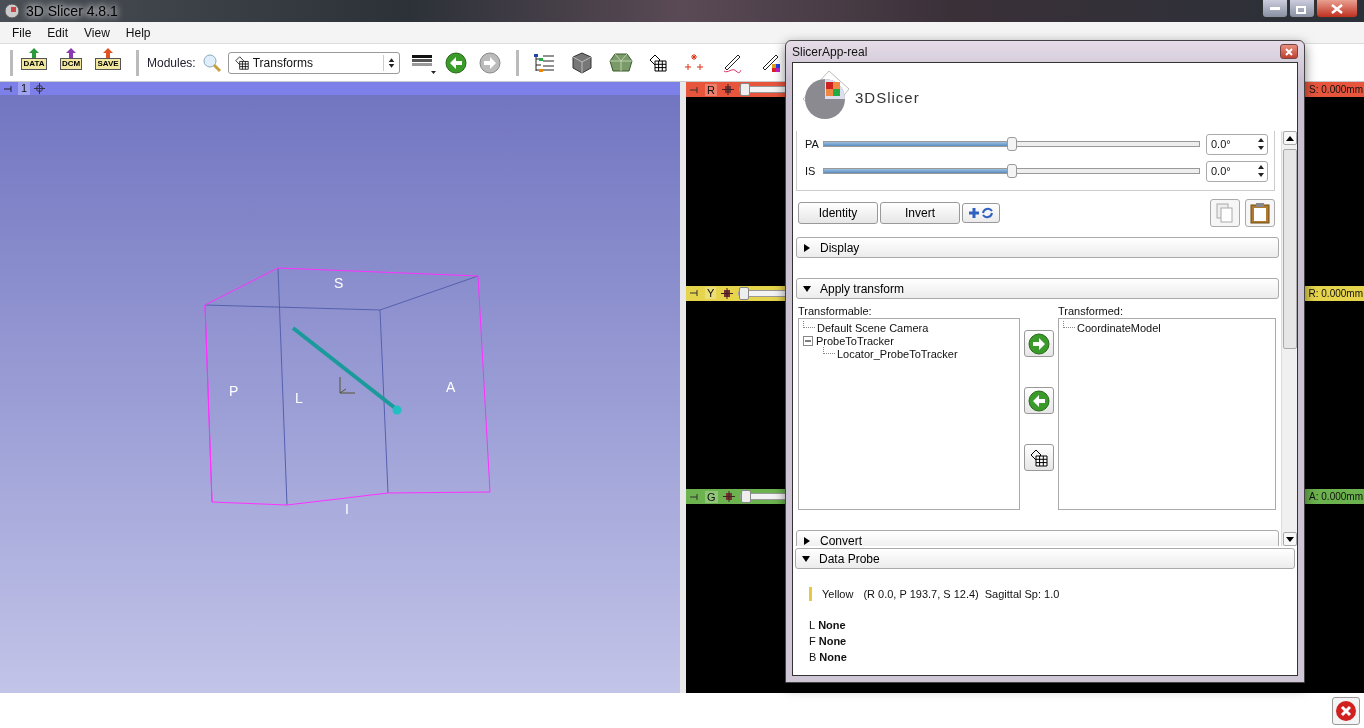 The height and width of the screenshot is (728, 1364). I want to click on move-rotate-button, so click(981, 213).